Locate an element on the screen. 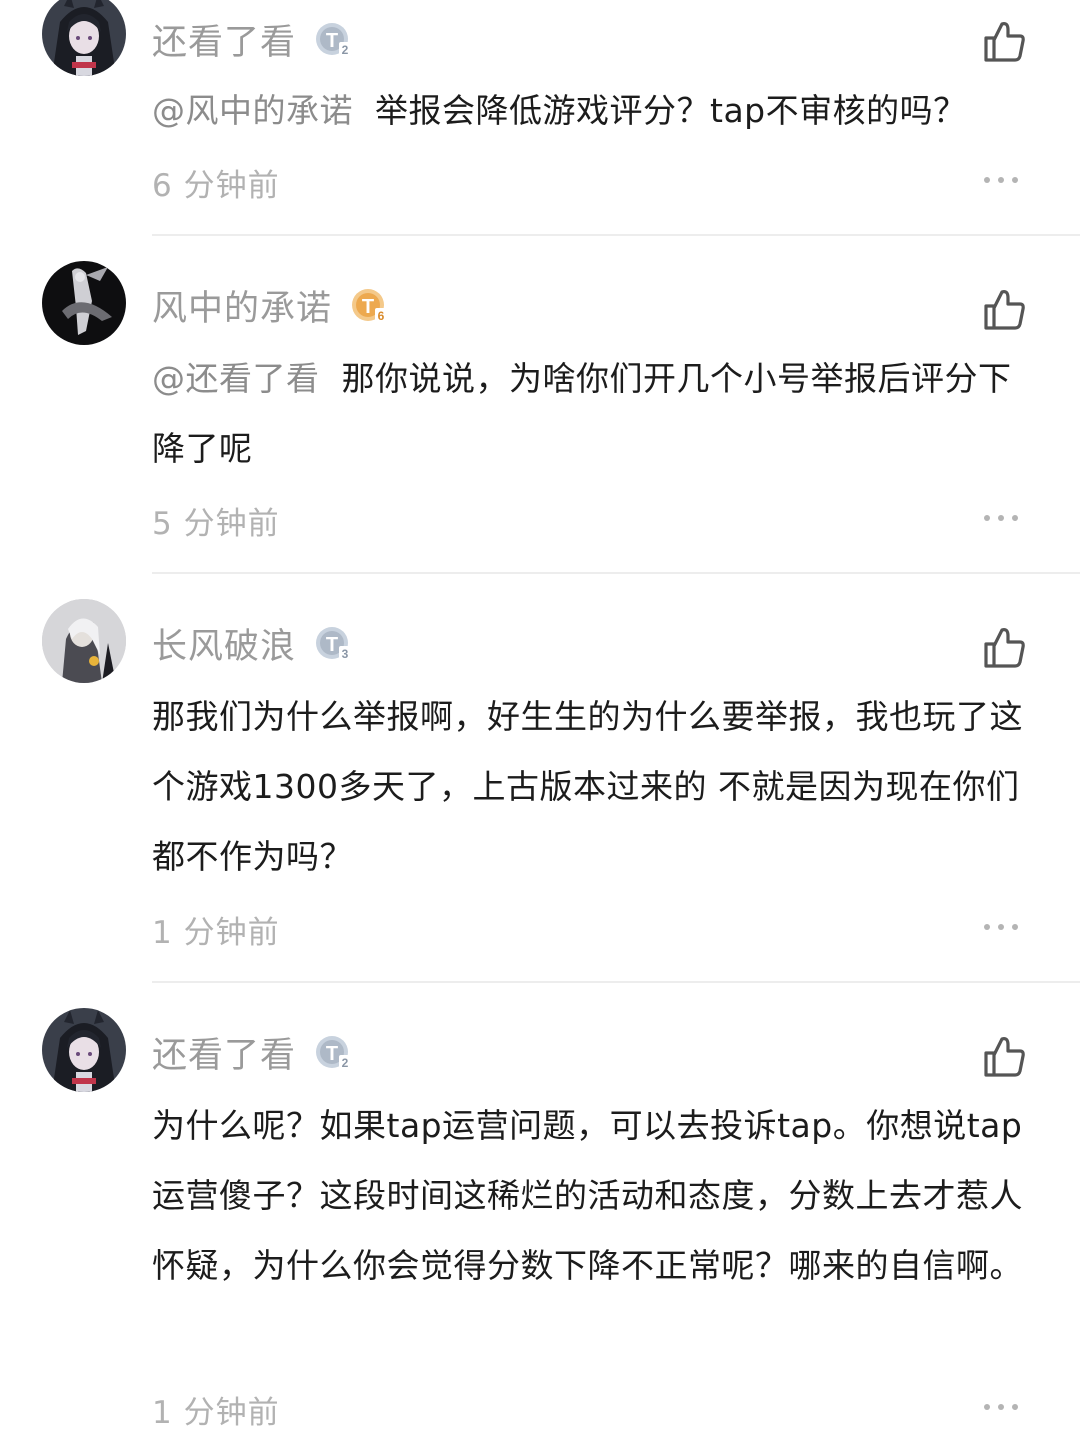  grey-character-avatar-icon is located at coordinates (84, 641).